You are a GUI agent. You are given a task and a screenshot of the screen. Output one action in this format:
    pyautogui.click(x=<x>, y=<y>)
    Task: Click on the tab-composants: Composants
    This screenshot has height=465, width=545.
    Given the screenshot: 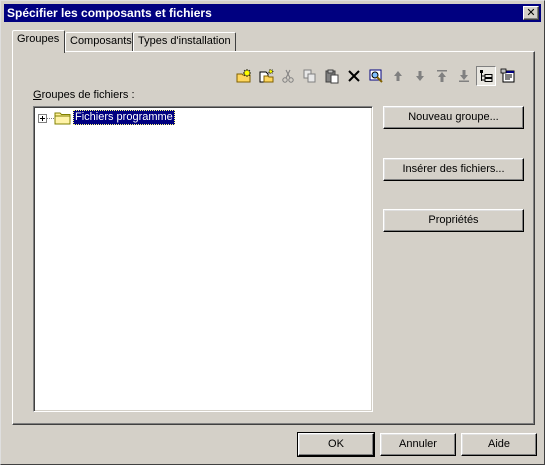 What is the action you would take?
    pyautogui.click(x=99, y=42)
    